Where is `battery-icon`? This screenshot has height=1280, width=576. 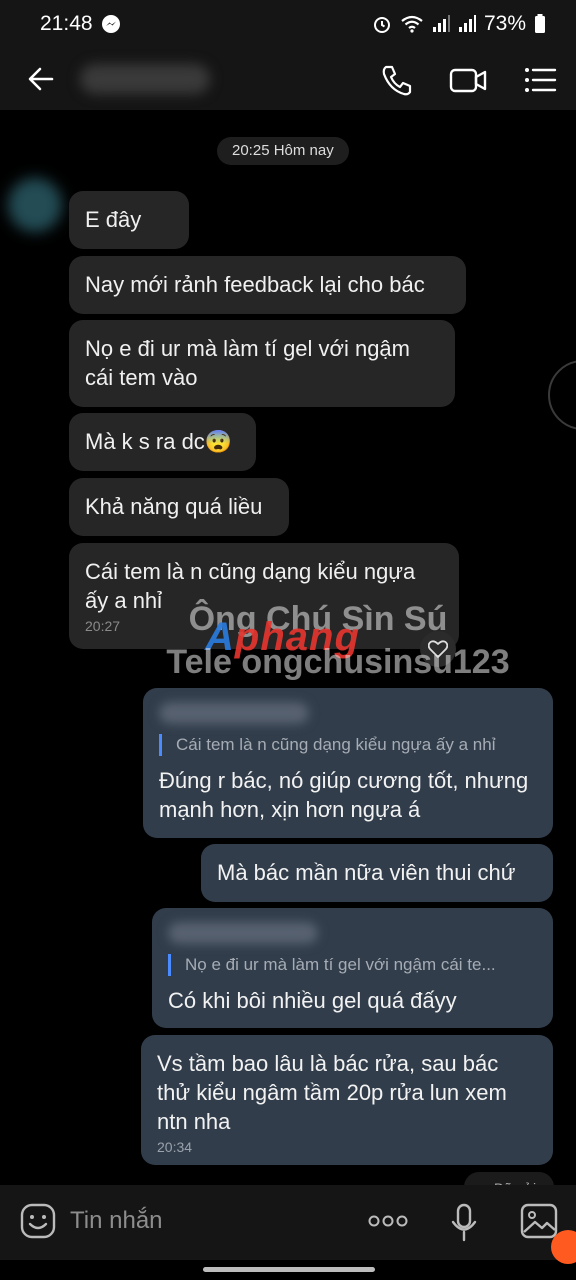 battery-icon is located at coordinates (540, 23).